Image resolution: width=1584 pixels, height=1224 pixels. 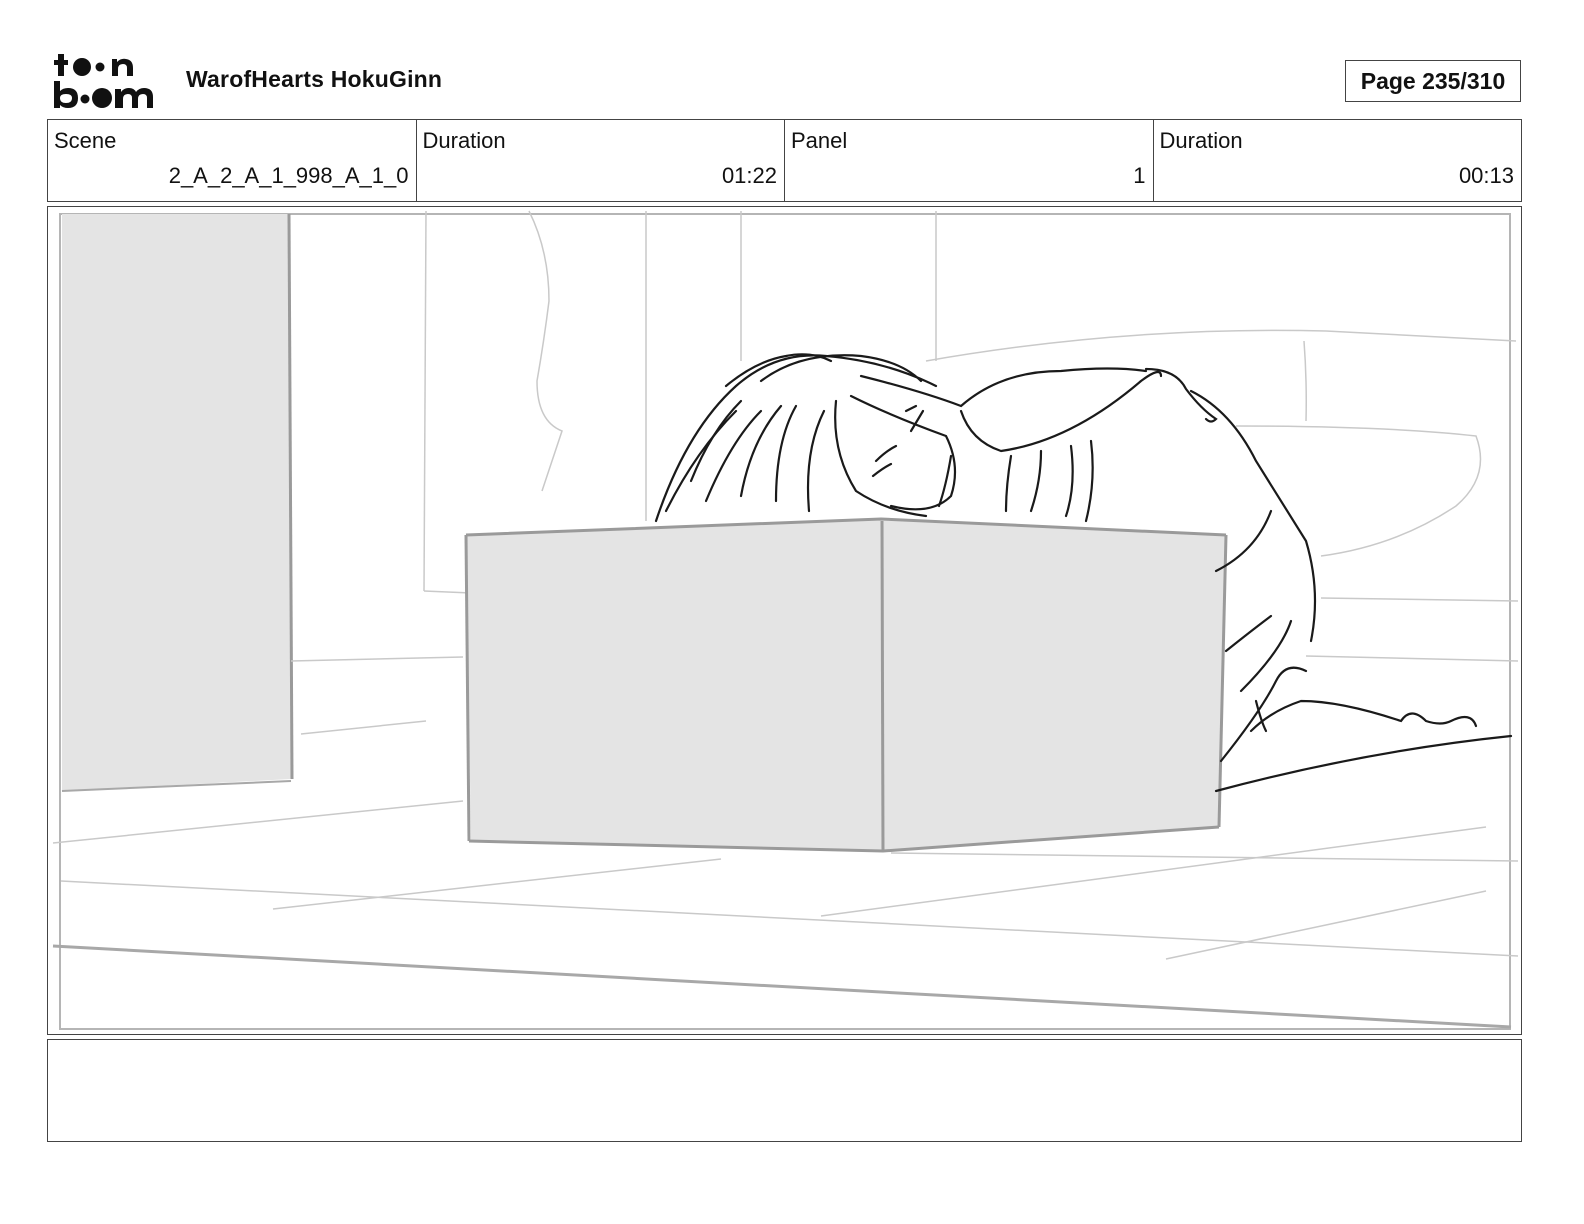 What do you see at coordinates (288, 175) in the screenshot?
I see `scene-value: 2_A_2_A_1_998_A_1_0` at bounding box center [288, 175].